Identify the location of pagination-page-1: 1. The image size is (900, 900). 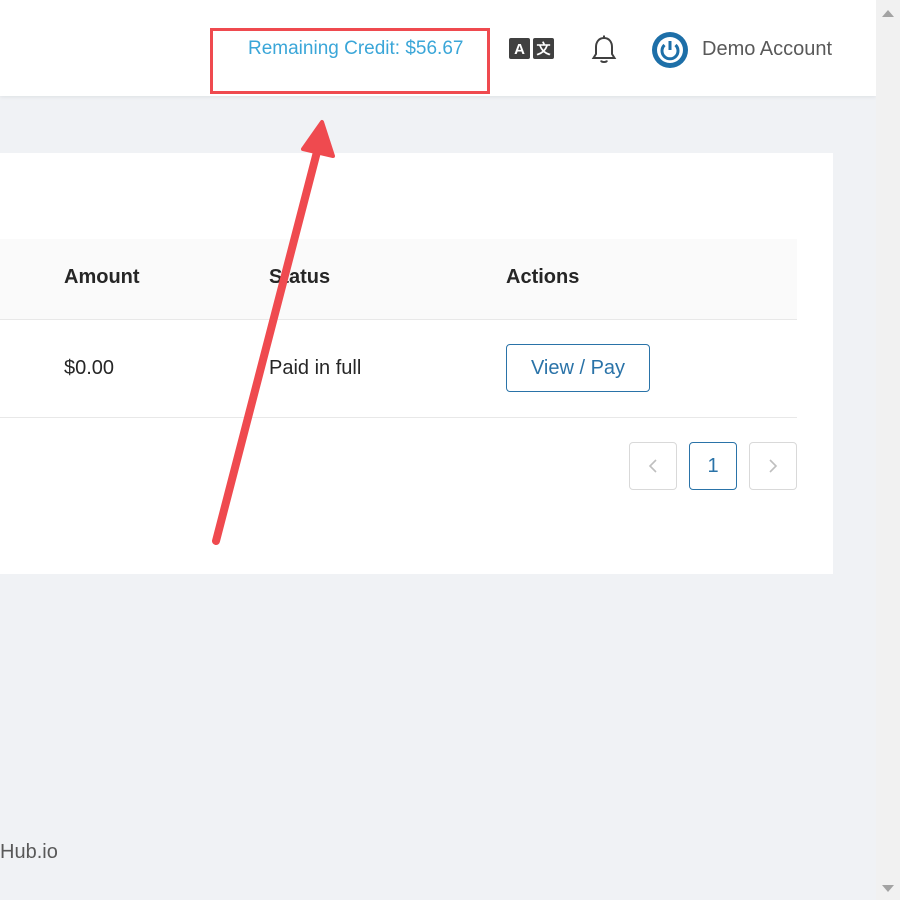
(713, 466).